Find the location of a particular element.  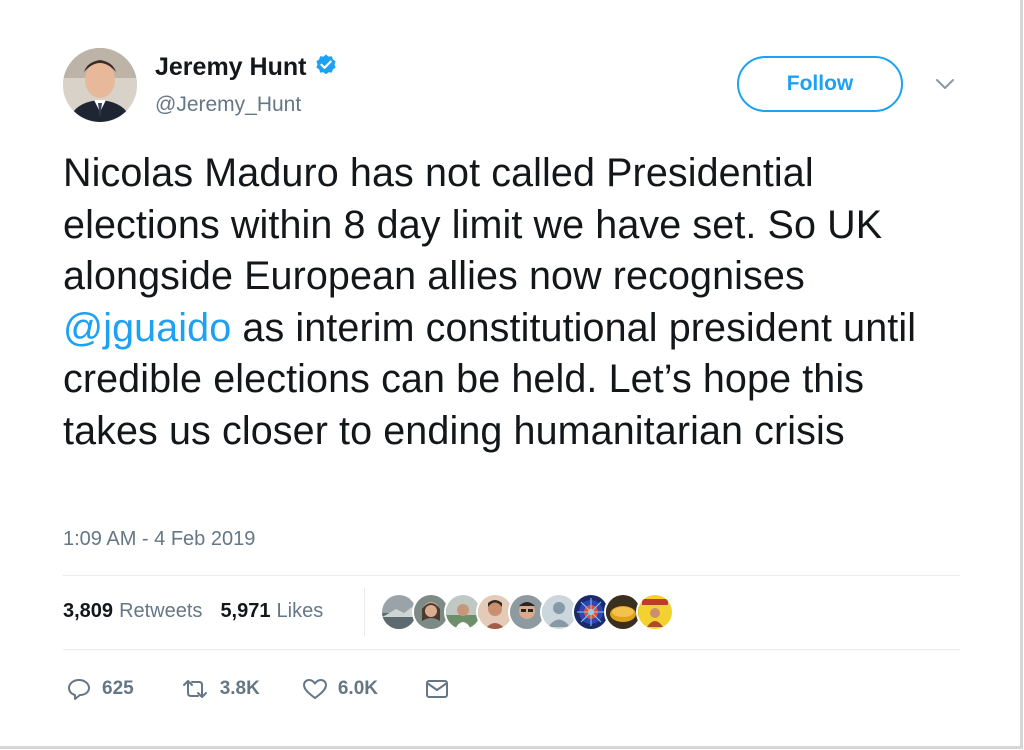

author-name-row: Jeremy Hunt is located at coordinates (246, 67).